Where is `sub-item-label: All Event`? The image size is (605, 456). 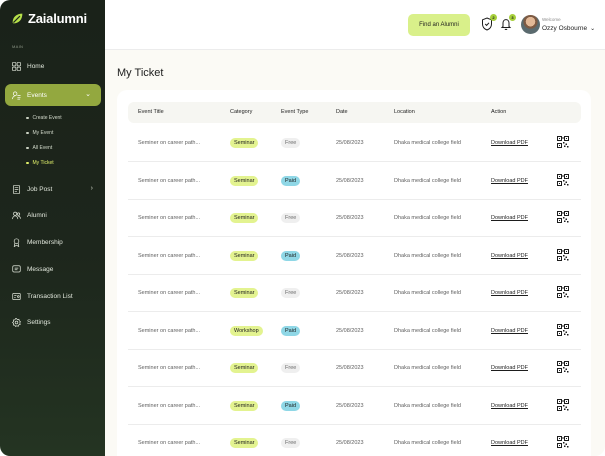 sub-item-label: All Event is located at coordinates (42, 148).